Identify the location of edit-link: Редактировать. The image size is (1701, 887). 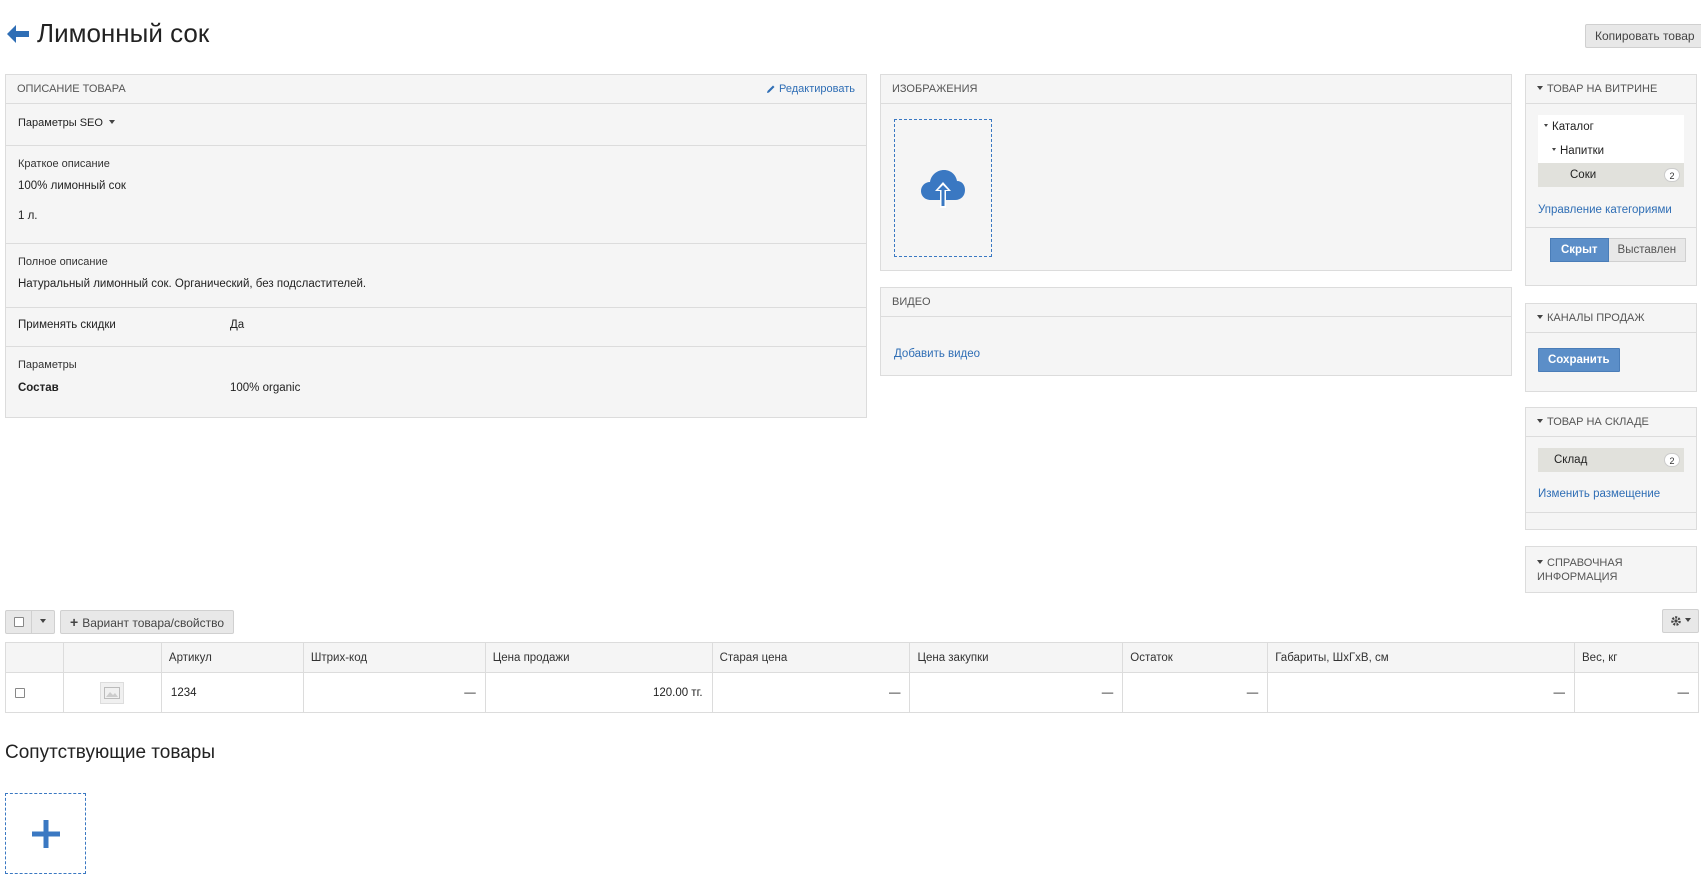
(810, 89).